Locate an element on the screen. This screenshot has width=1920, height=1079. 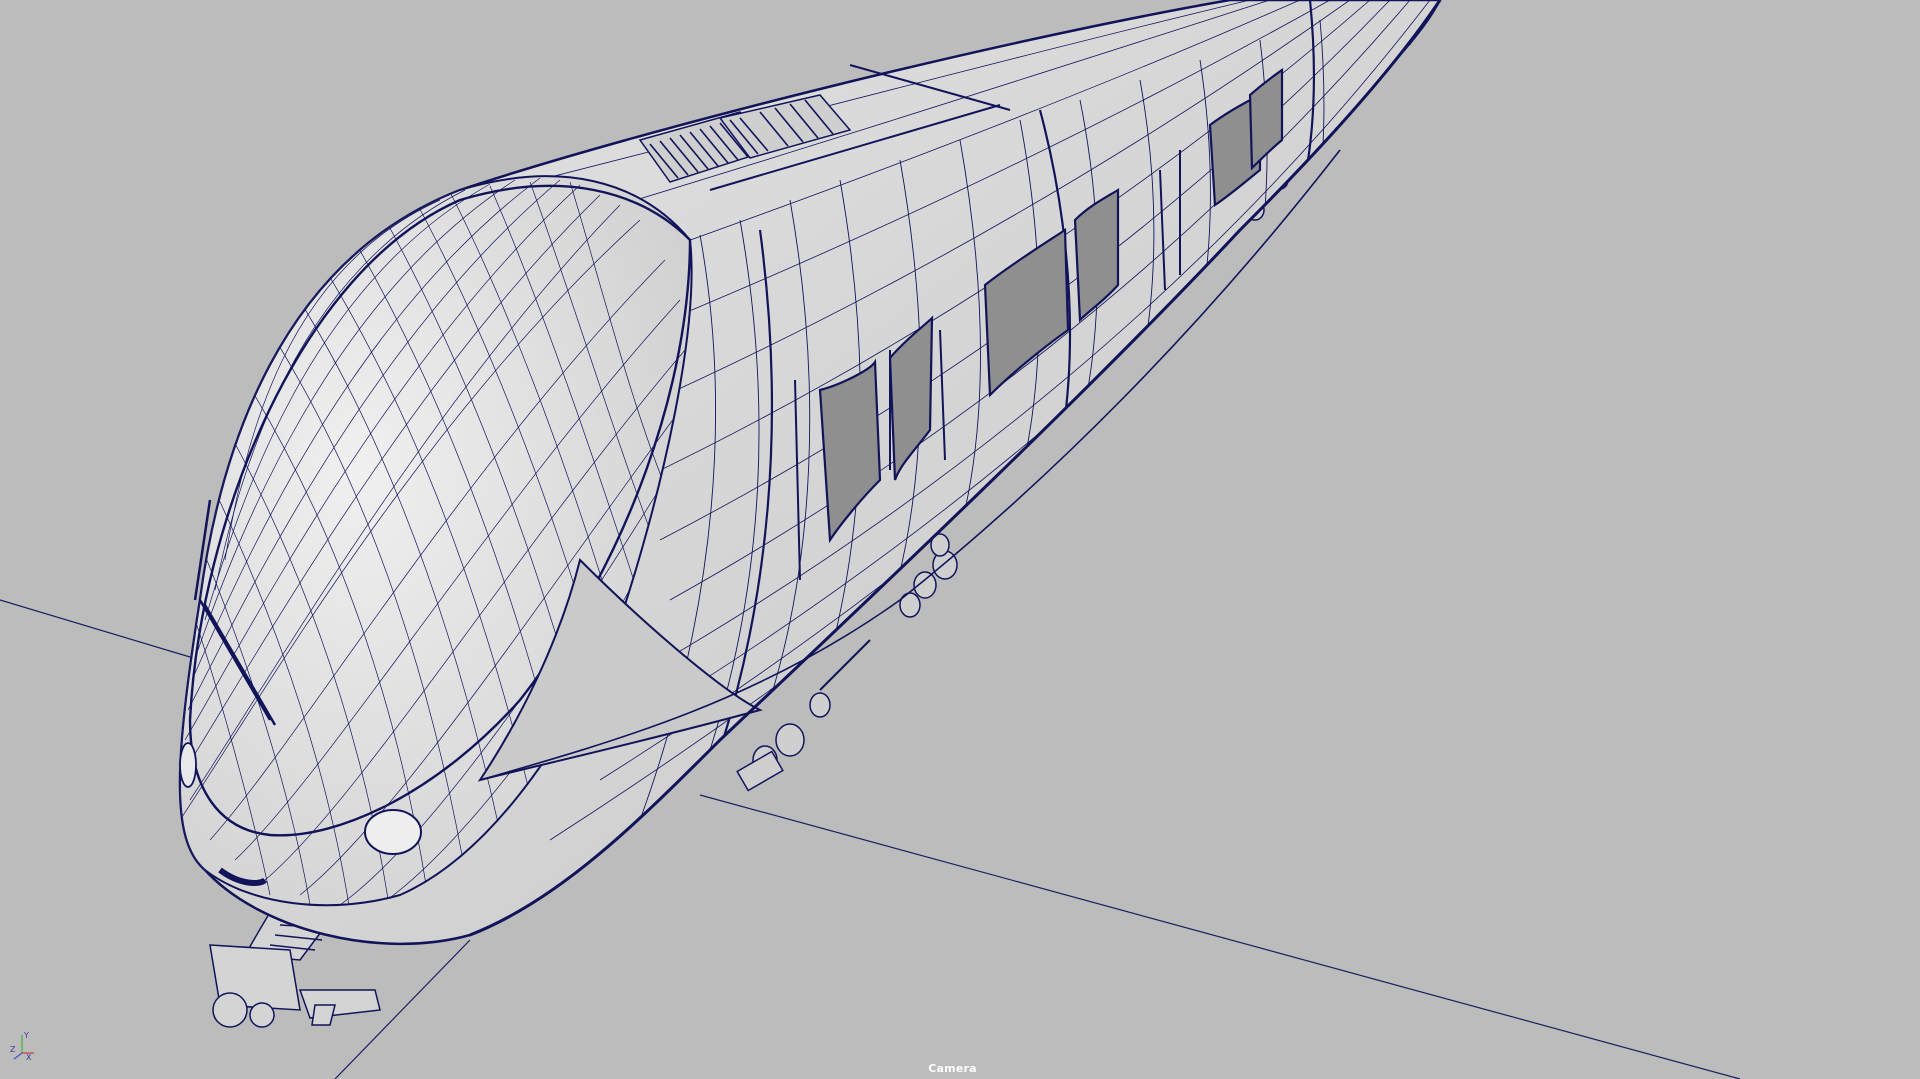
y-axis-label: Y is located at coordinates (26, 1035).